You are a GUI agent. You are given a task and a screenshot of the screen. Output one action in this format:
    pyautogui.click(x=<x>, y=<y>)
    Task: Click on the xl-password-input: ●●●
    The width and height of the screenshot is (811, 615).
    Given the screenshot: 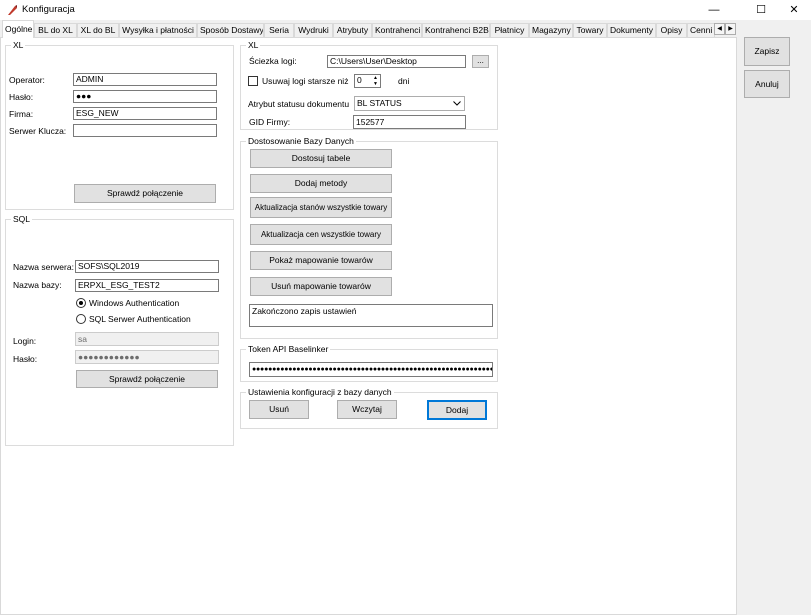 What is the action you would take?
    pyautogui.click(x=145, y=96)
    